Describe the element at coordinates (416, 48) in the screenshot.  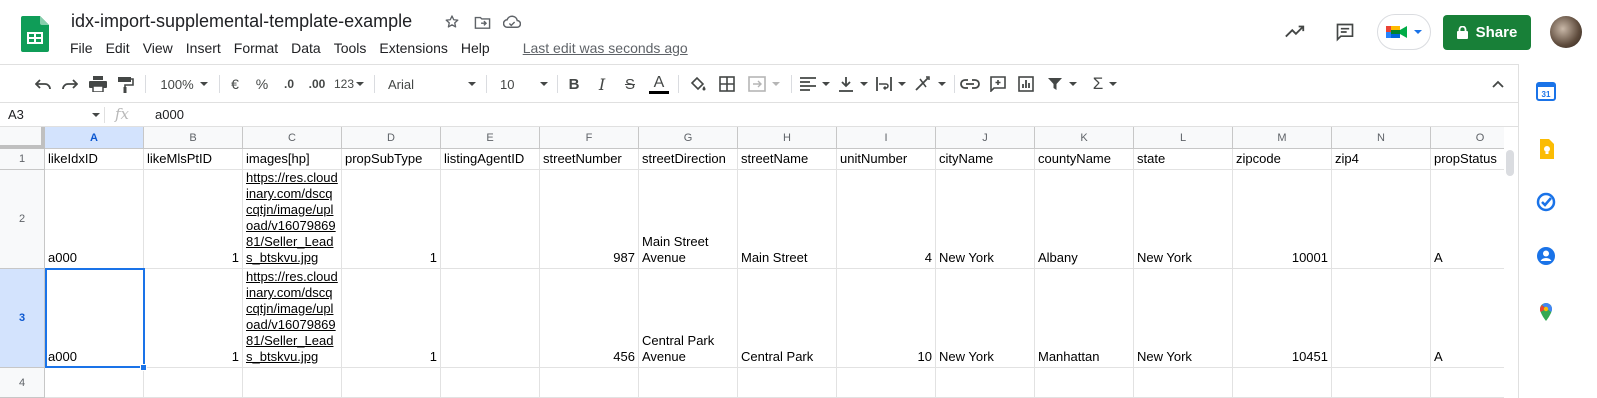
I see `menu-extensions: Extensions` at that location.